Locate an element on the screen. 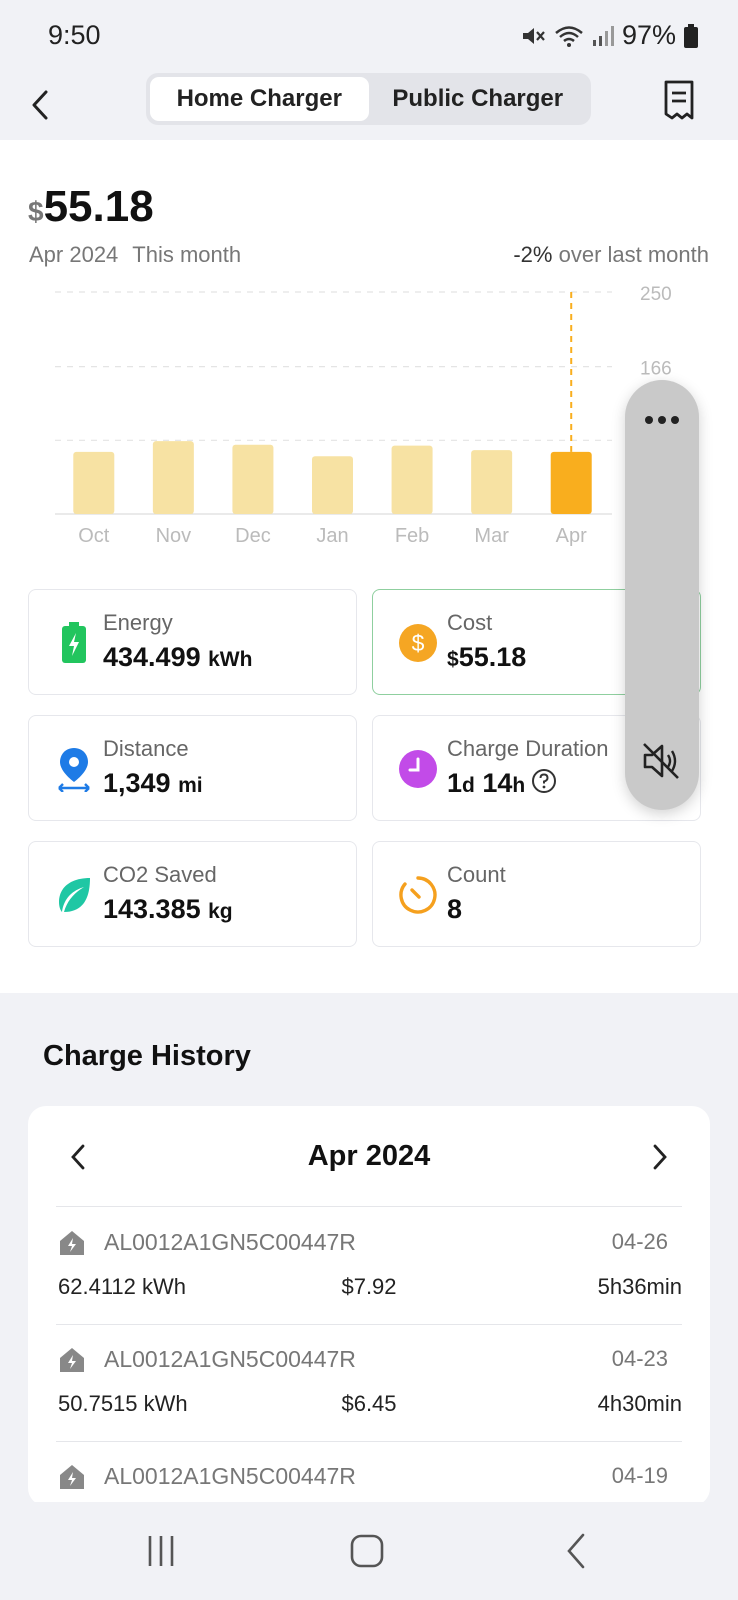 This screenshot has width=738, height=1600. currency-symbol: $ is located at coordinates (36, 211).